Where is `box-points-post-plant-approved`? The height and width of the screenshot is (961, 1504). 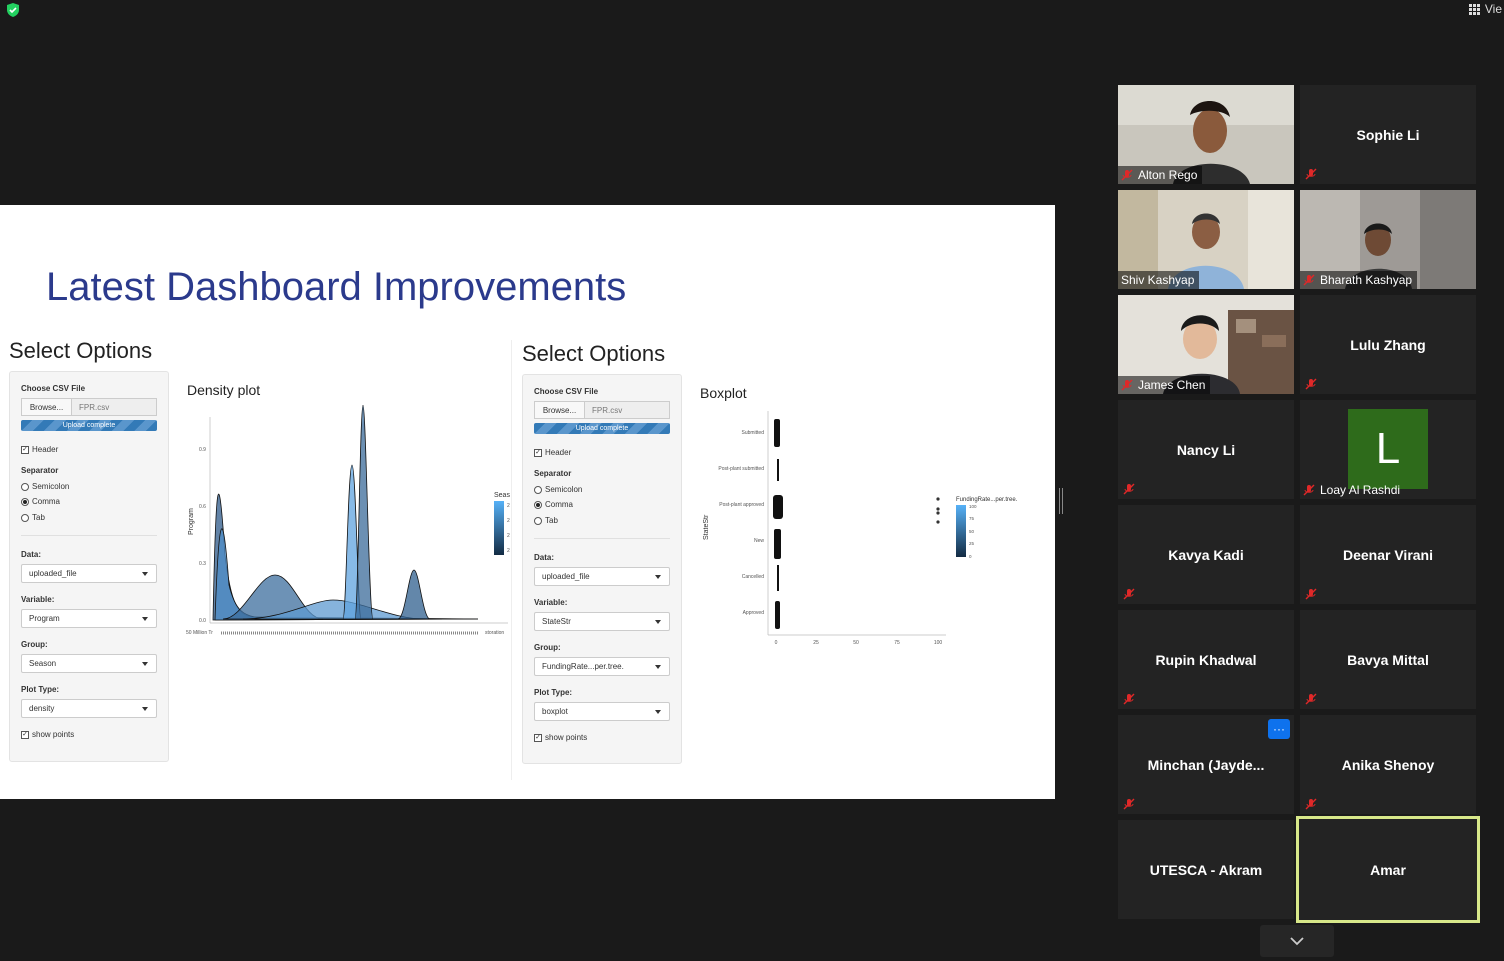
box-points-post-plant-approved is located at coordinates (778, 507).